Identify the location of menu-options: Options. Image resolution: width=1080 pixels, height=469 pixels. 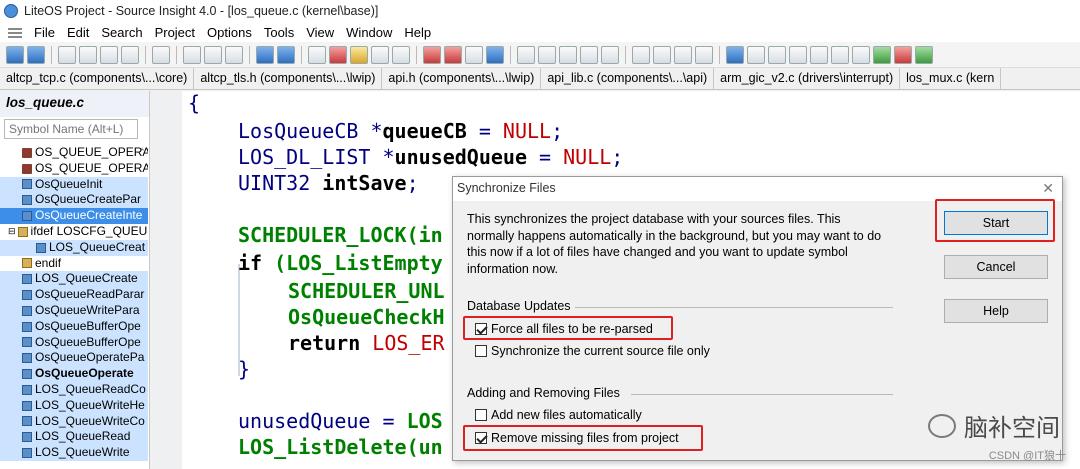
(229, 32).